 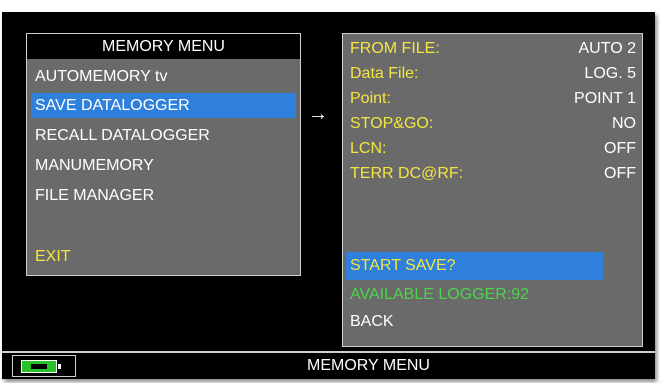 I want to click on menu-title: MEMORY MENU, so click(x=163, y=46).